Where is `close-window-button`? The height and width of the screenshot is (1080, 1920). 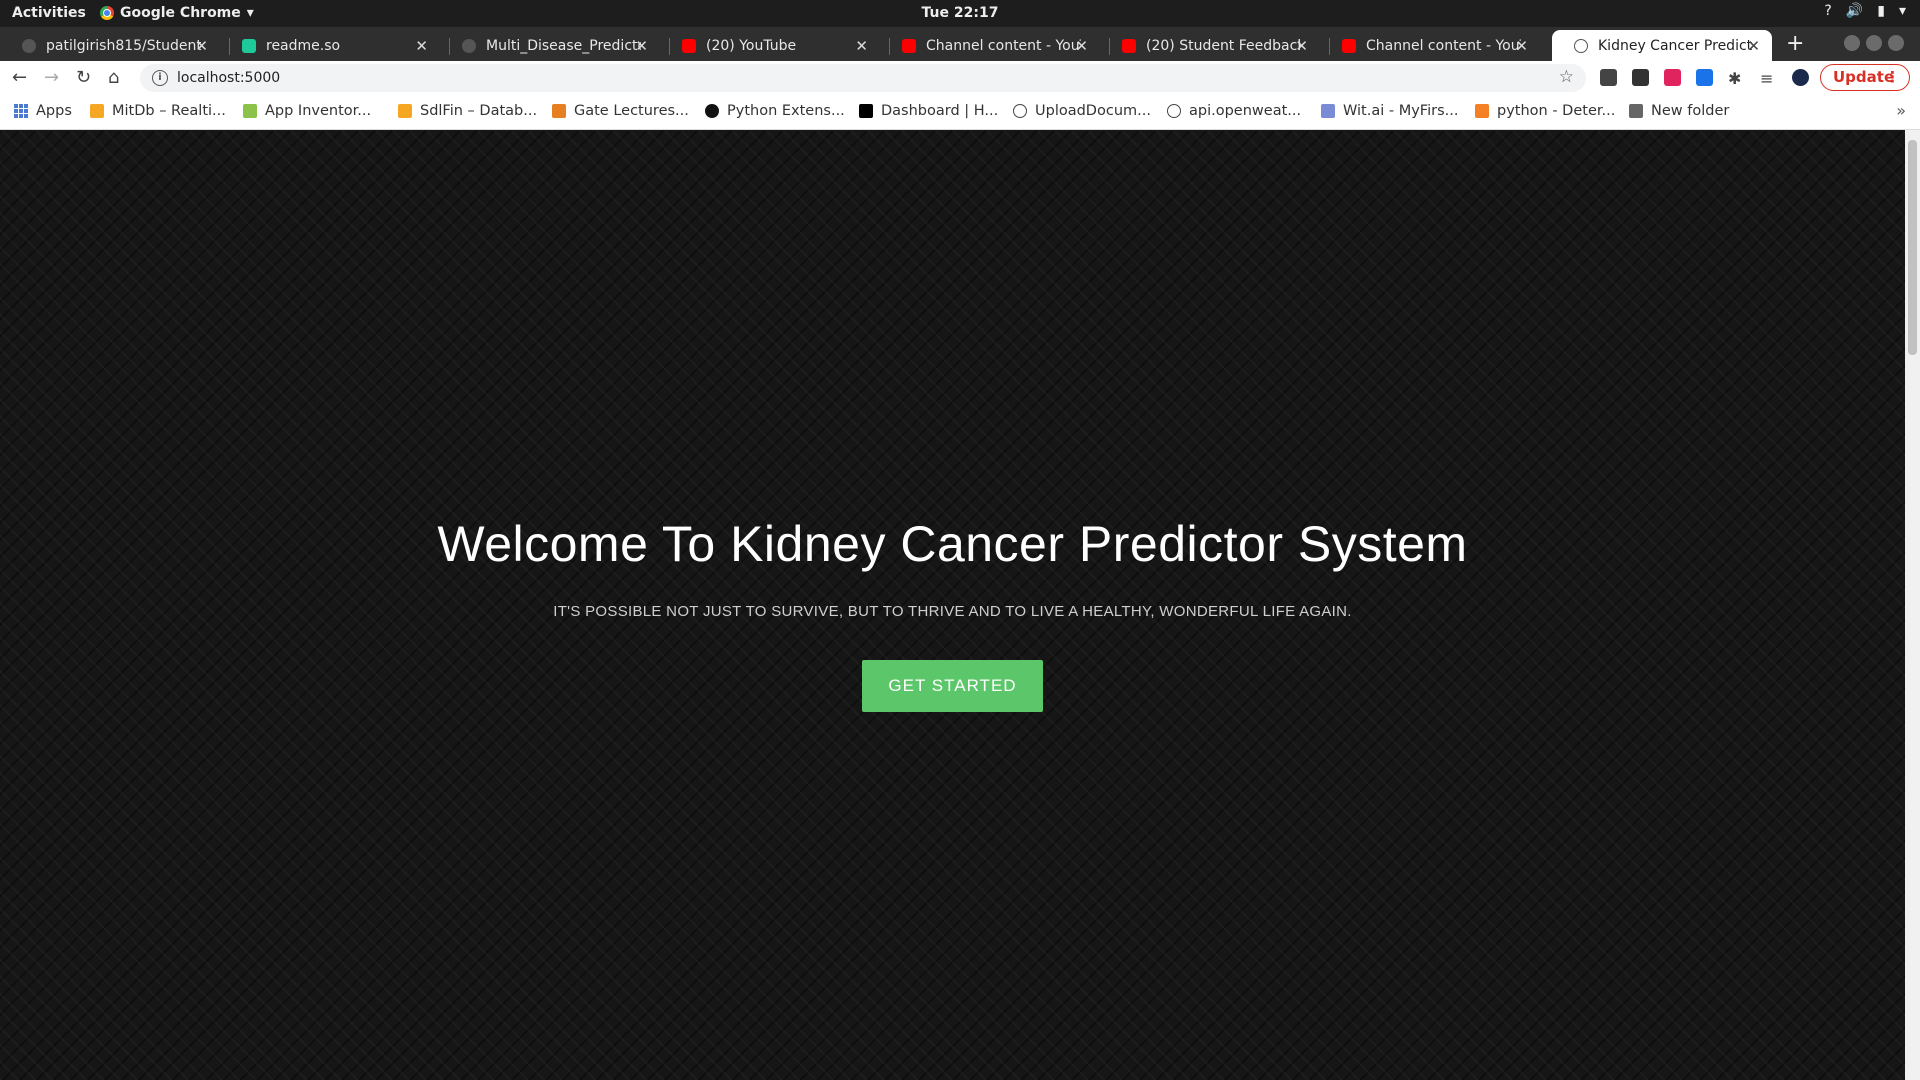 close-window-button is located at coordinates (1896, 43).